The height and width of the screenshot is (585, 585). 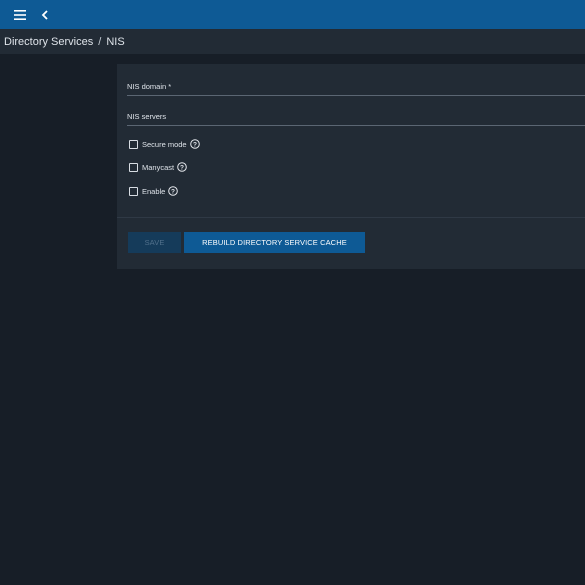 I want to click on enable-label: Enable, so click(x=153, y=191).